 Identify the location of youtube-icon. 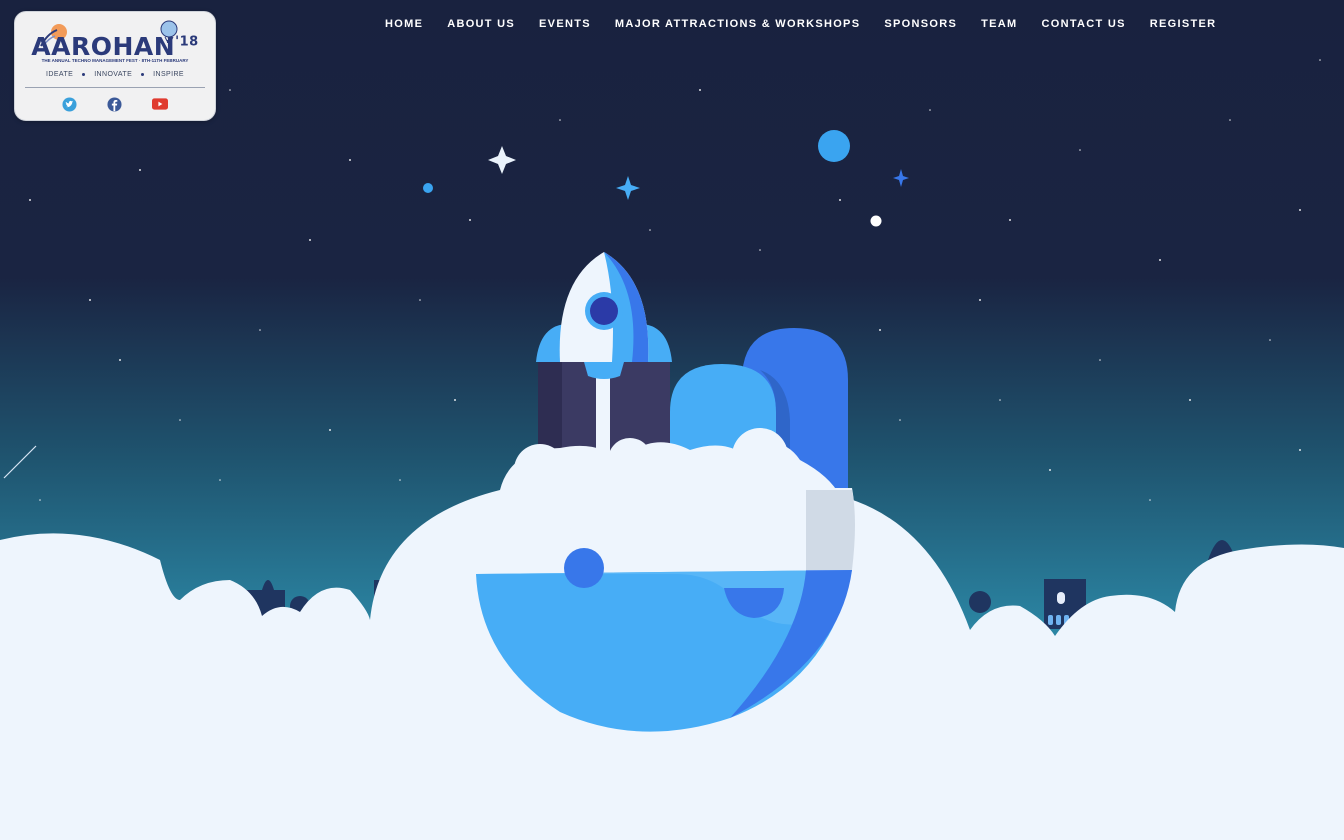
(160, 104).